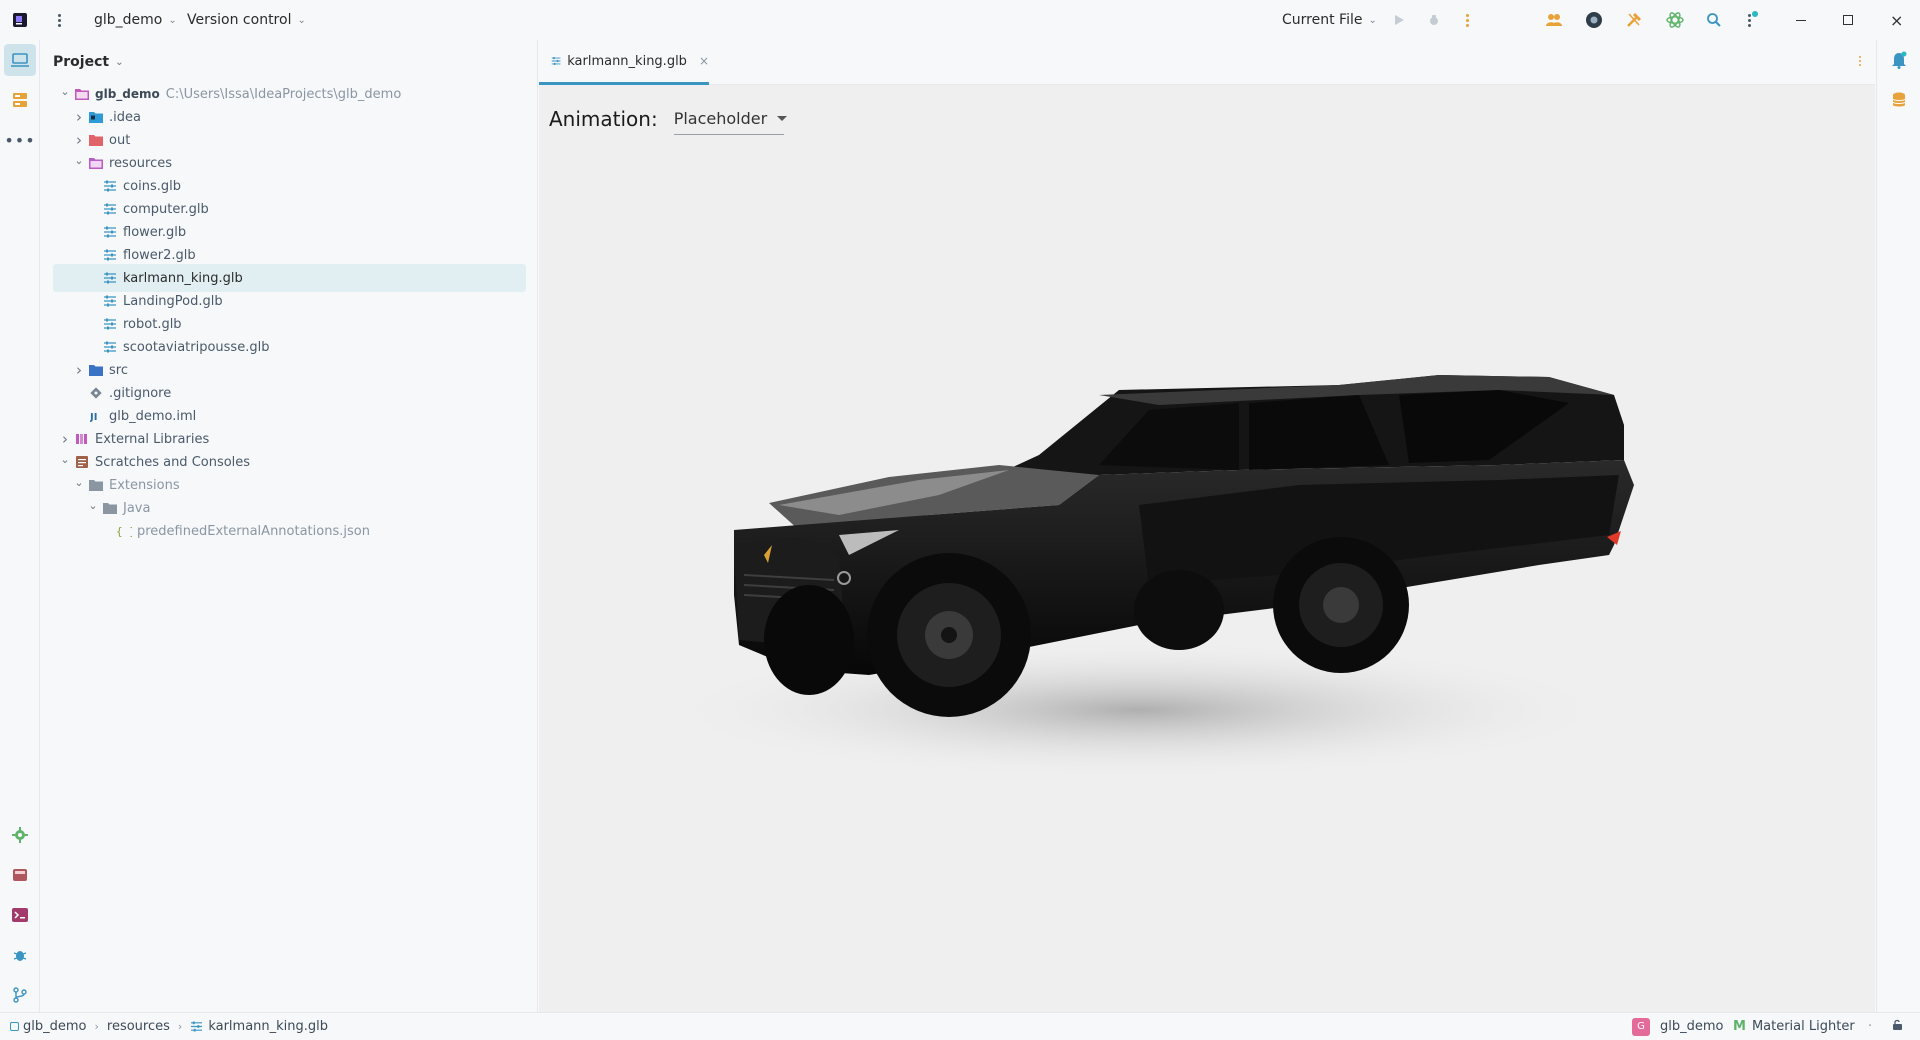 This screenshot has width=1920, height=1040. What do you see at coordinates (289, 531) in the screenshot?
I see `tree-item: { } predefinedExternalAnnotations.json` at bounding box center [289, 531].